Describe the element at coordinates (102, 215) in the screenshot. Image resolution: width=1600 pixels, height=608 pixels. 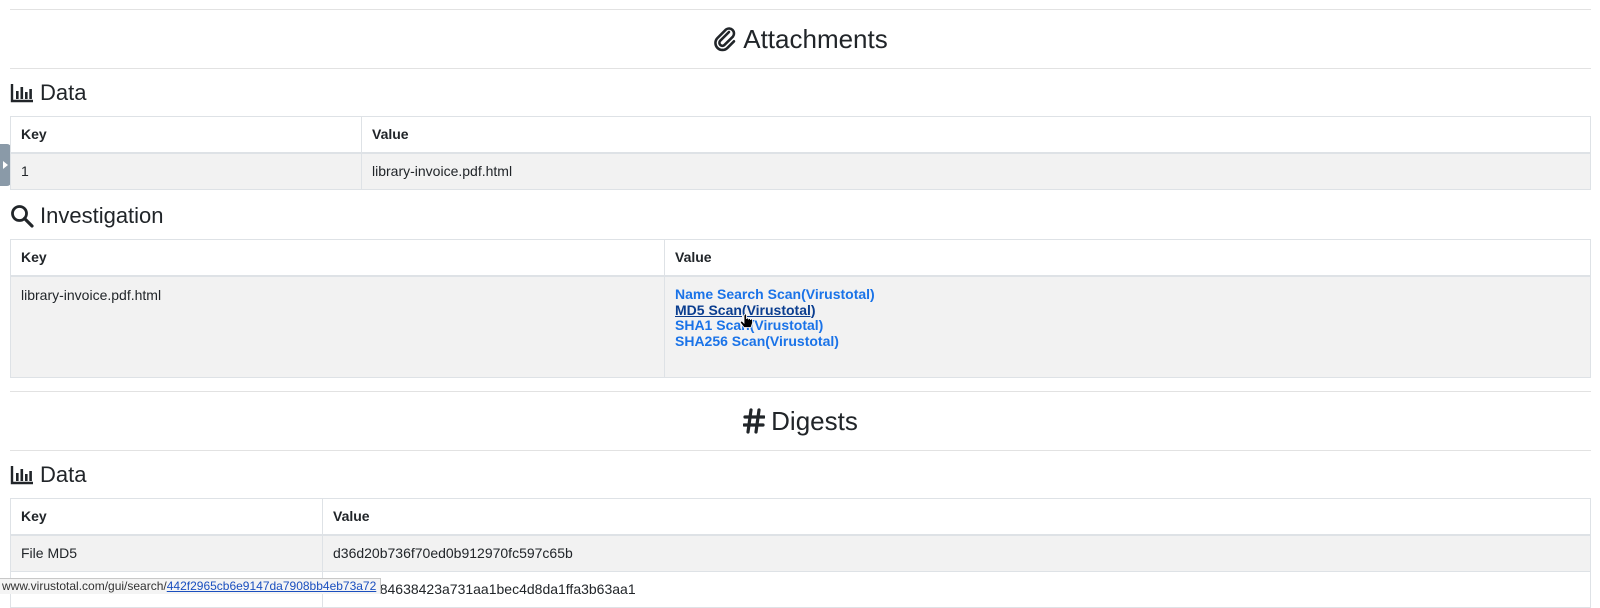
I see `investigation-title: Investigation` at that location.